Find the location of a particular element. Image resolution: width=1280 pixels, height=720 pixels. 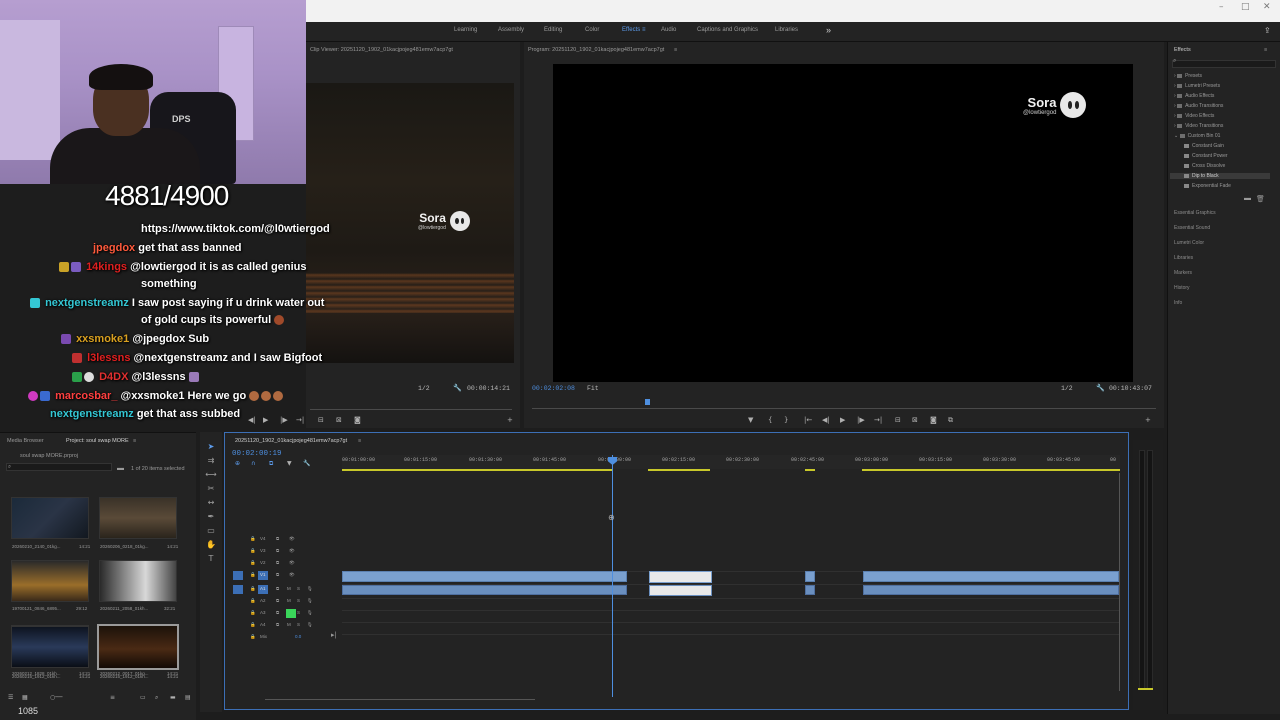

nest-icon: ⊕ is located at coordinates (237, 463).